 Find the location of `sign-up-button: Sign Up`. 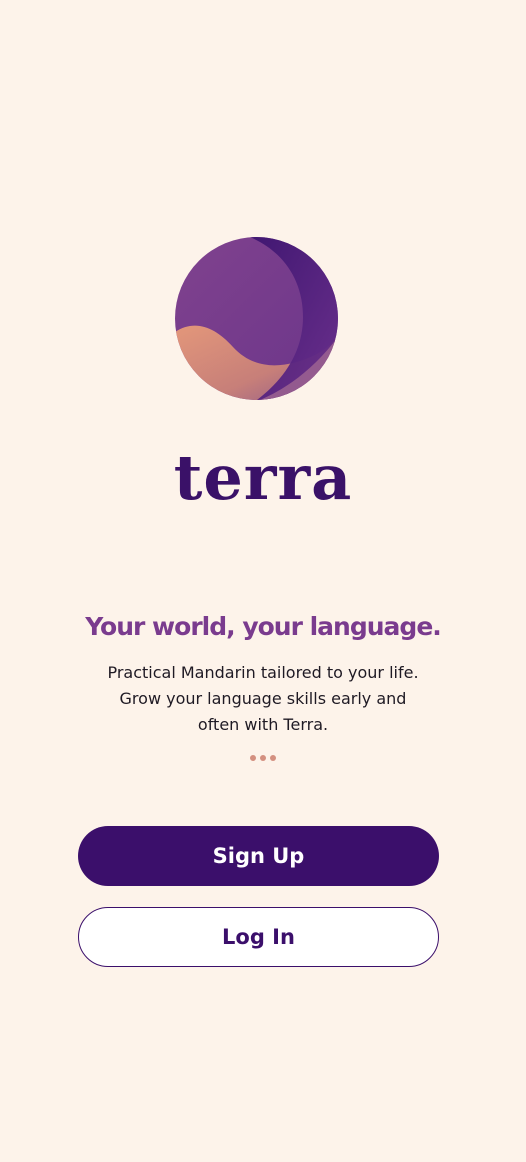

sign-up-button: Sign Up is located at coordinates (258, 856).